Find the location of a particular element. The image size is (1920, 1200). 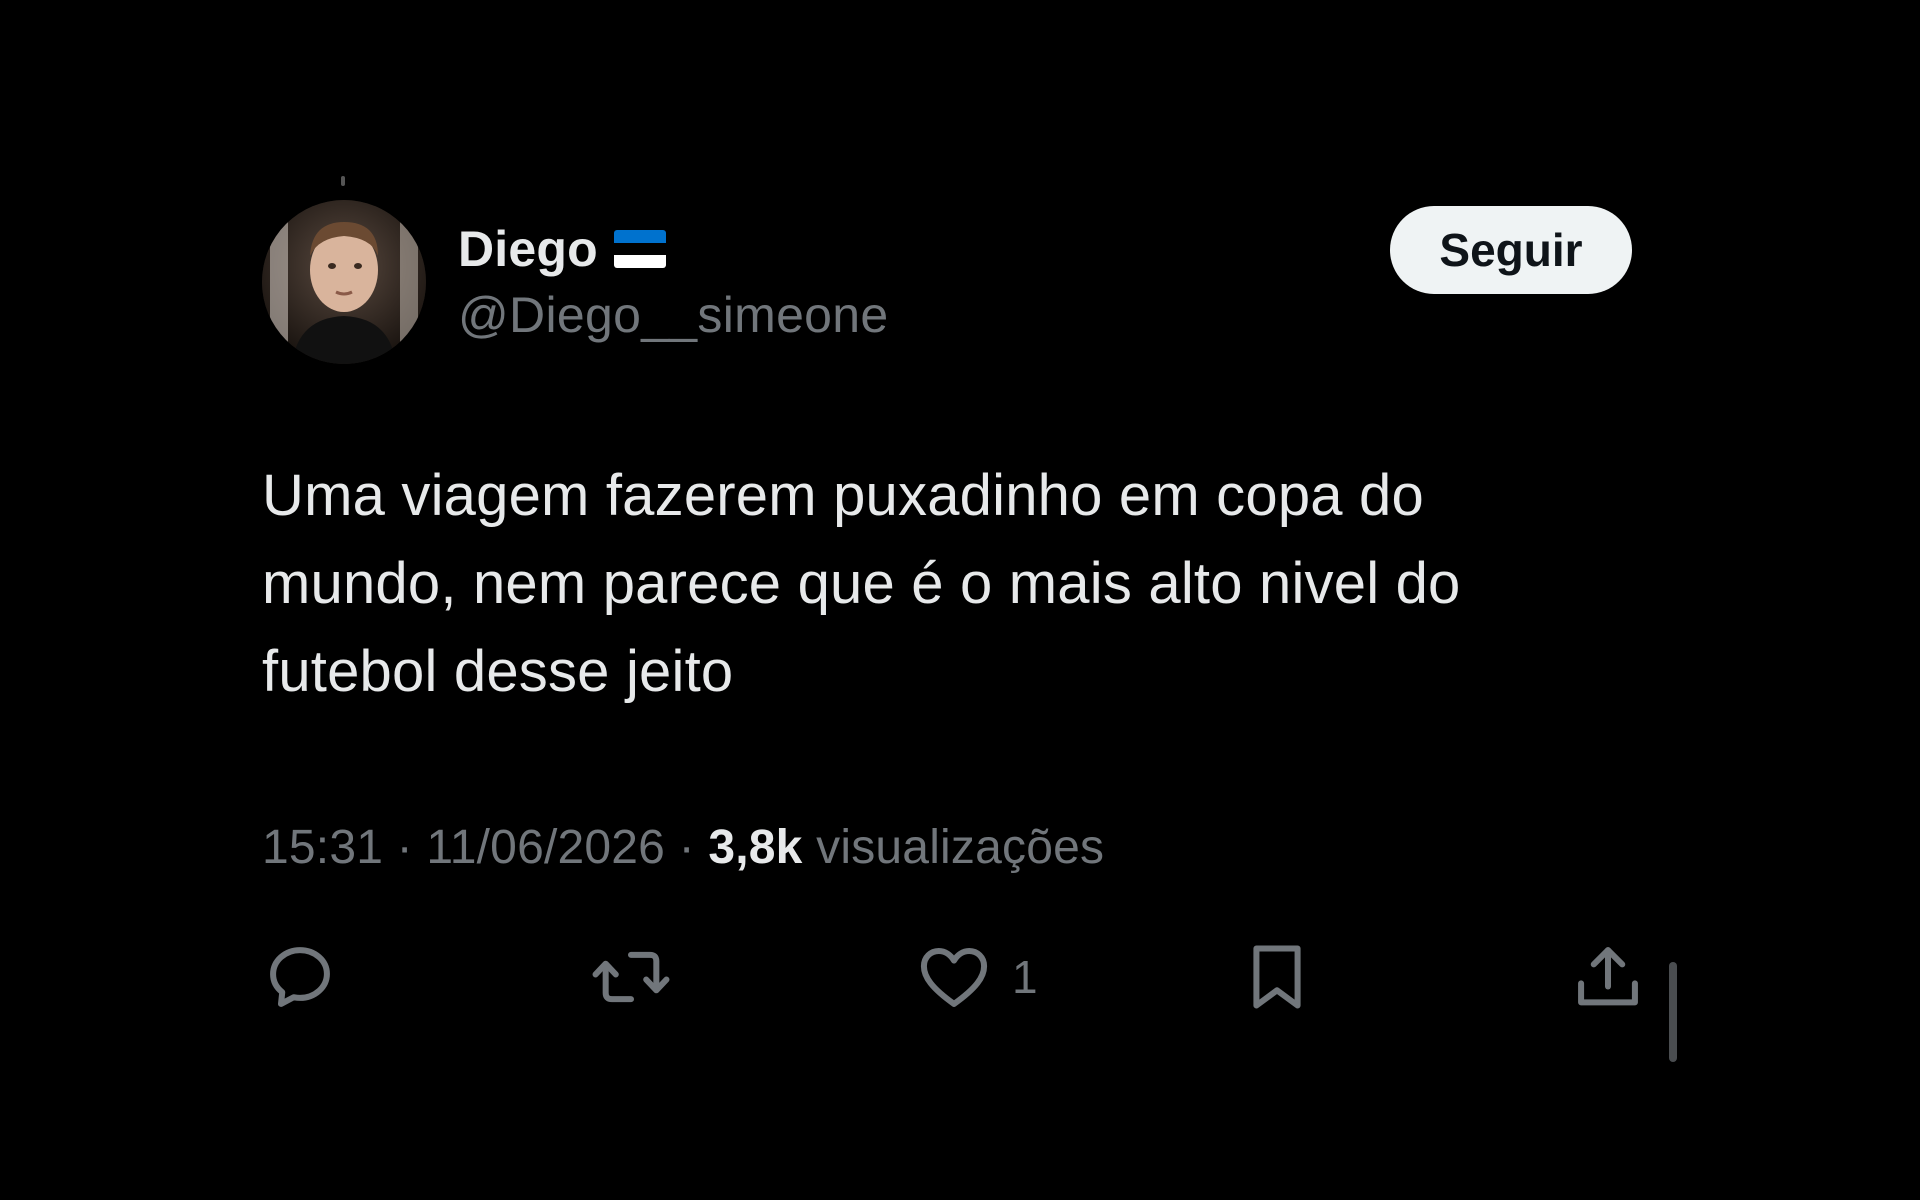

bookmark-button is located at coordinates (1277, 977).